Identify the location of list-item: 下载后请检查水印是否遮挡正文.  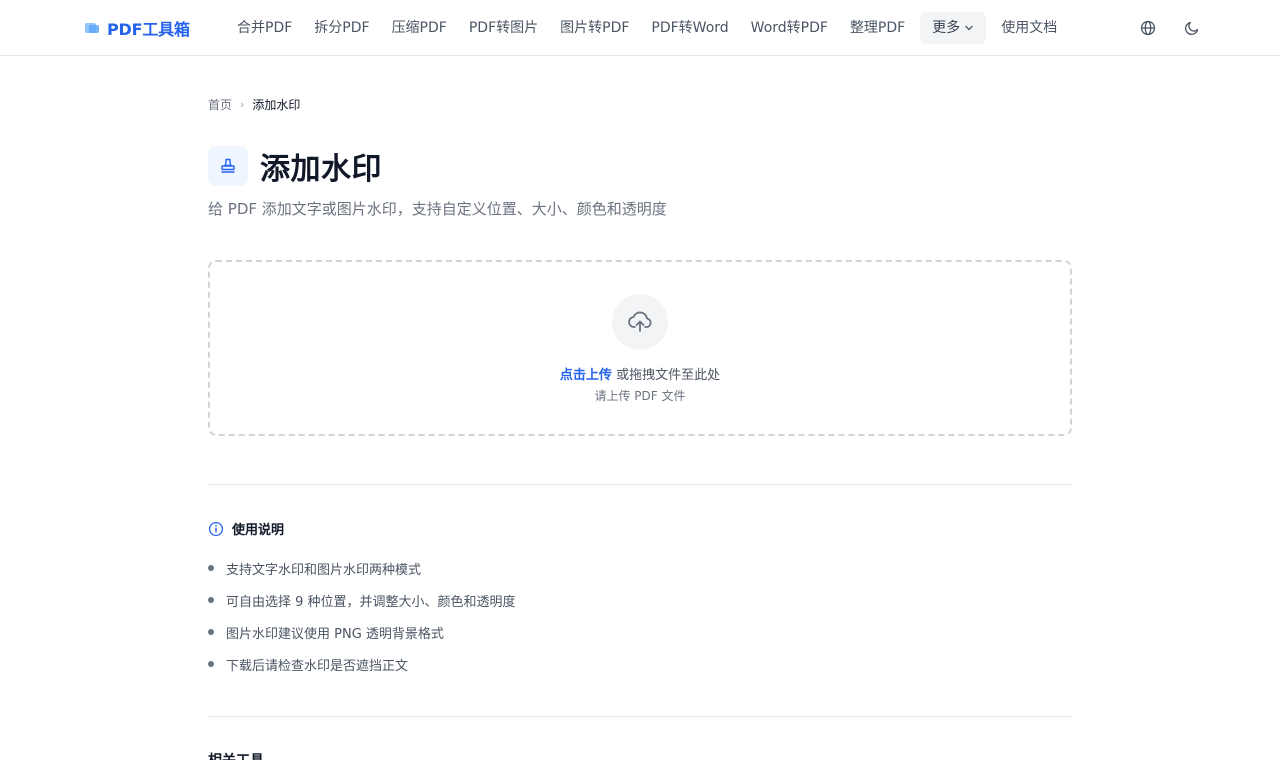
(362, 664).